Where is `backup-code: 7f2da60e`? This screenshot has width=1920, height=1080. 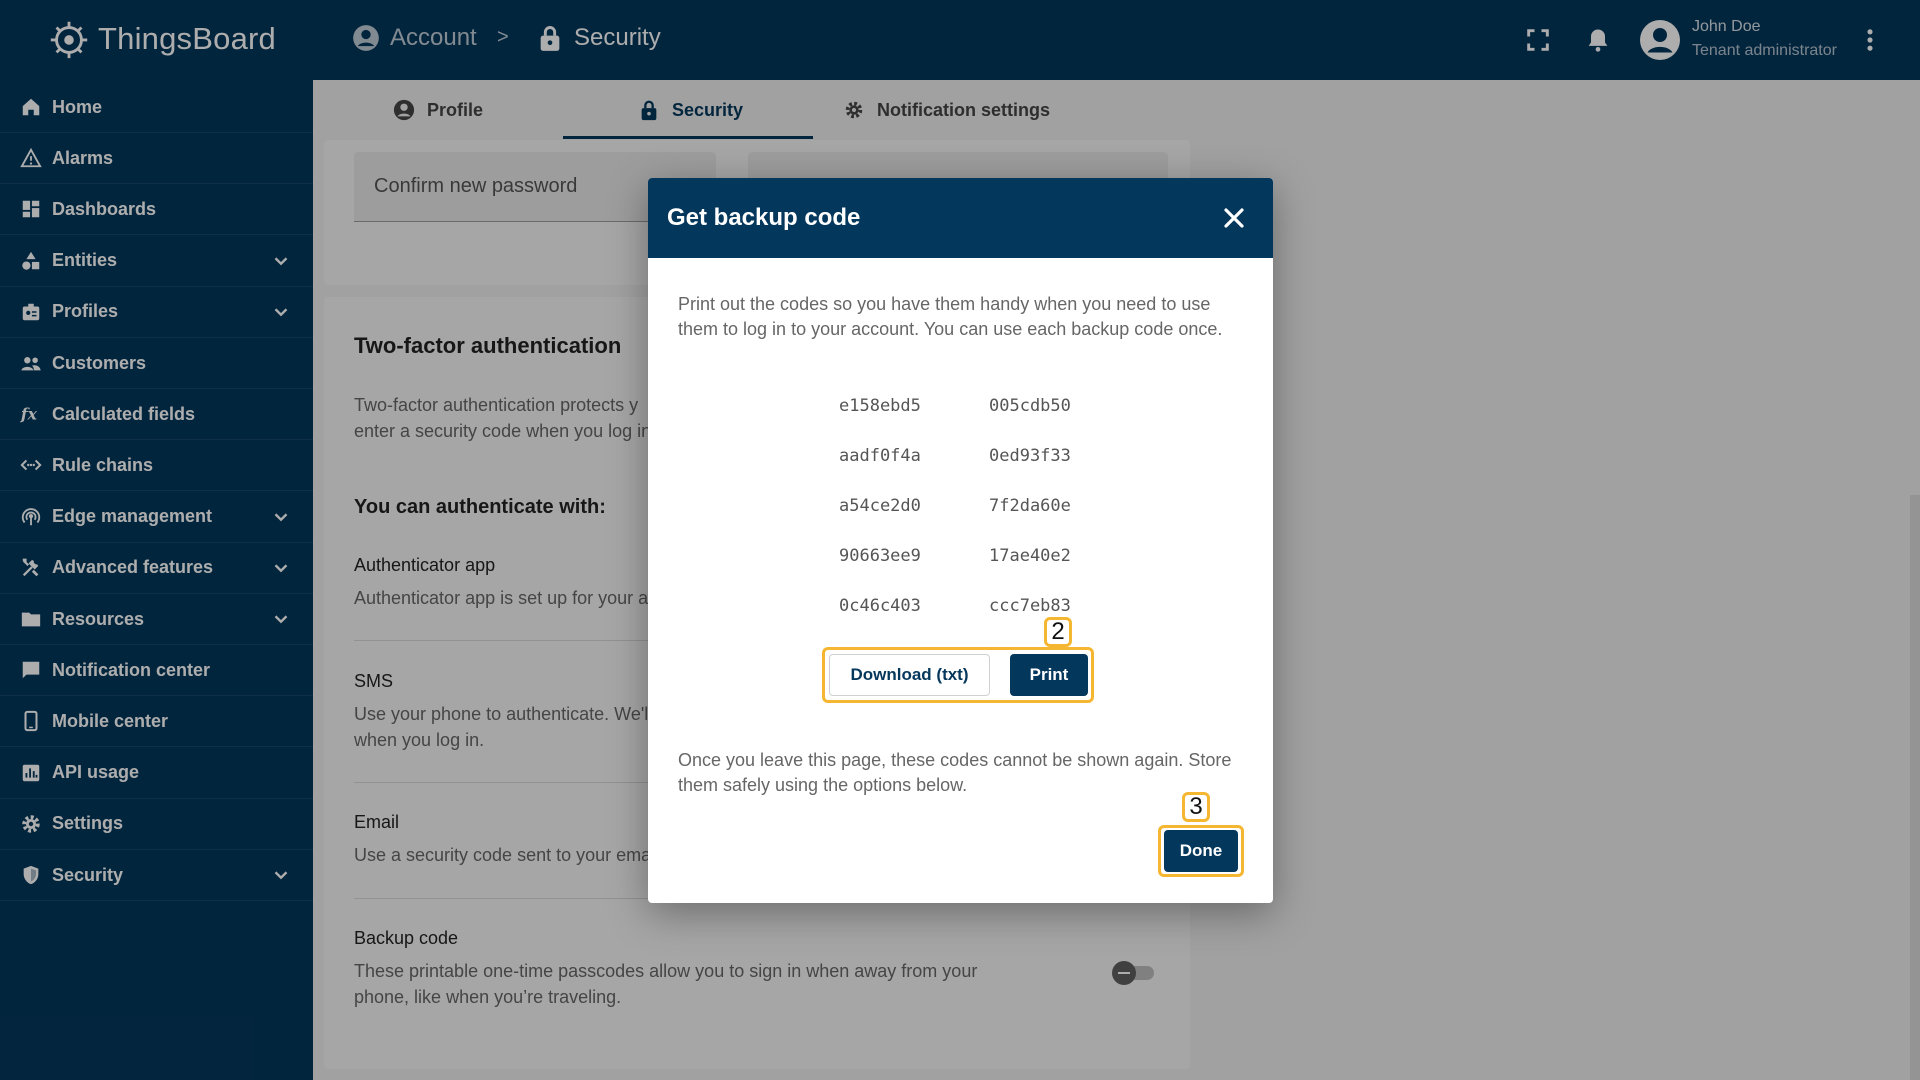 backup-code: 7f2da60e is located at coordinates (1030, 506).